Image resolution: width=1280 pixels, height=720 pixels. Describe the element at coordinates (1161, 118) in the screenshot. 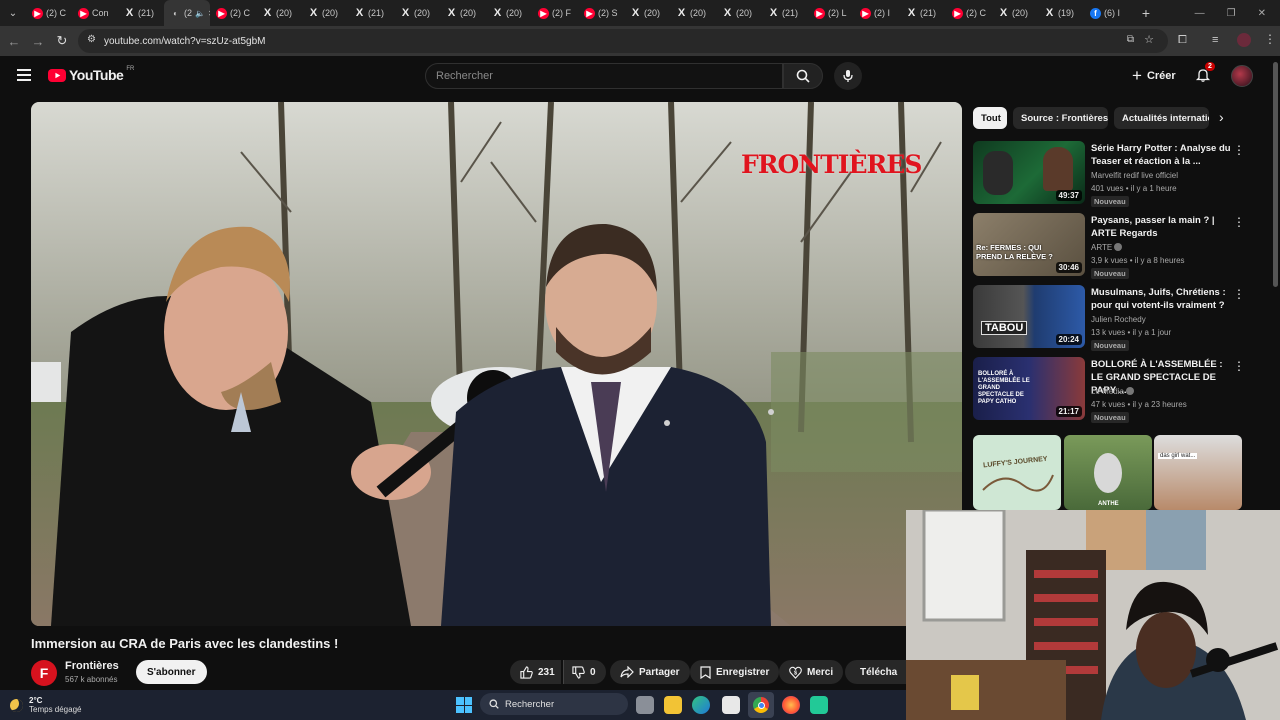

I see `chip-international-news: Actualités internationales` at that location.